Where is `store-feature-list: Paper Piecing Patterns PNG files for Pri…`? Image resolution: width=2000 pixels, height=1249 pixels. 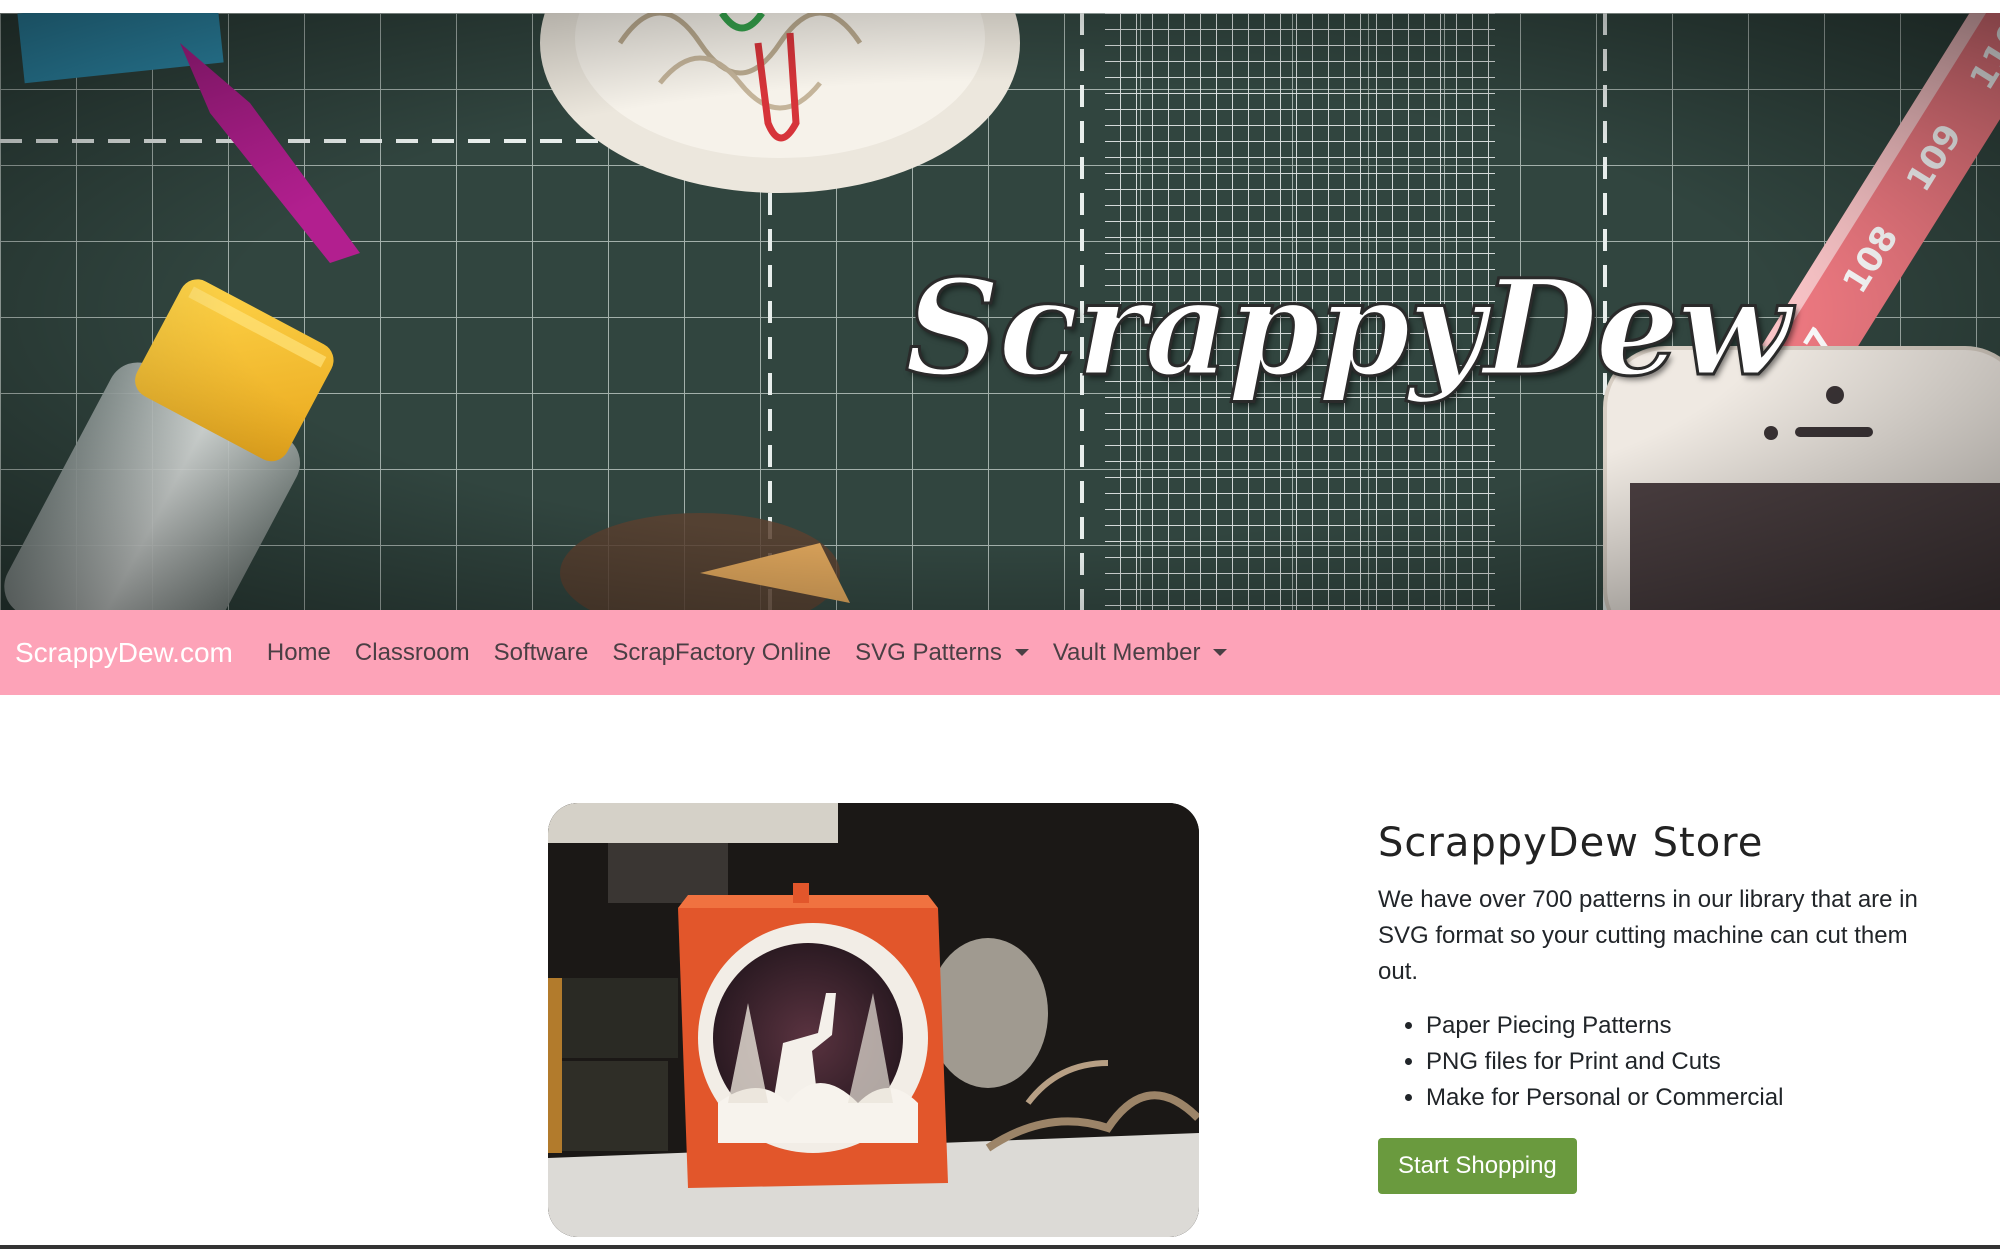
store-feature-list: Paper Piecing Patterns PNG files for Pri… is located at coordinates (1648, 1062).